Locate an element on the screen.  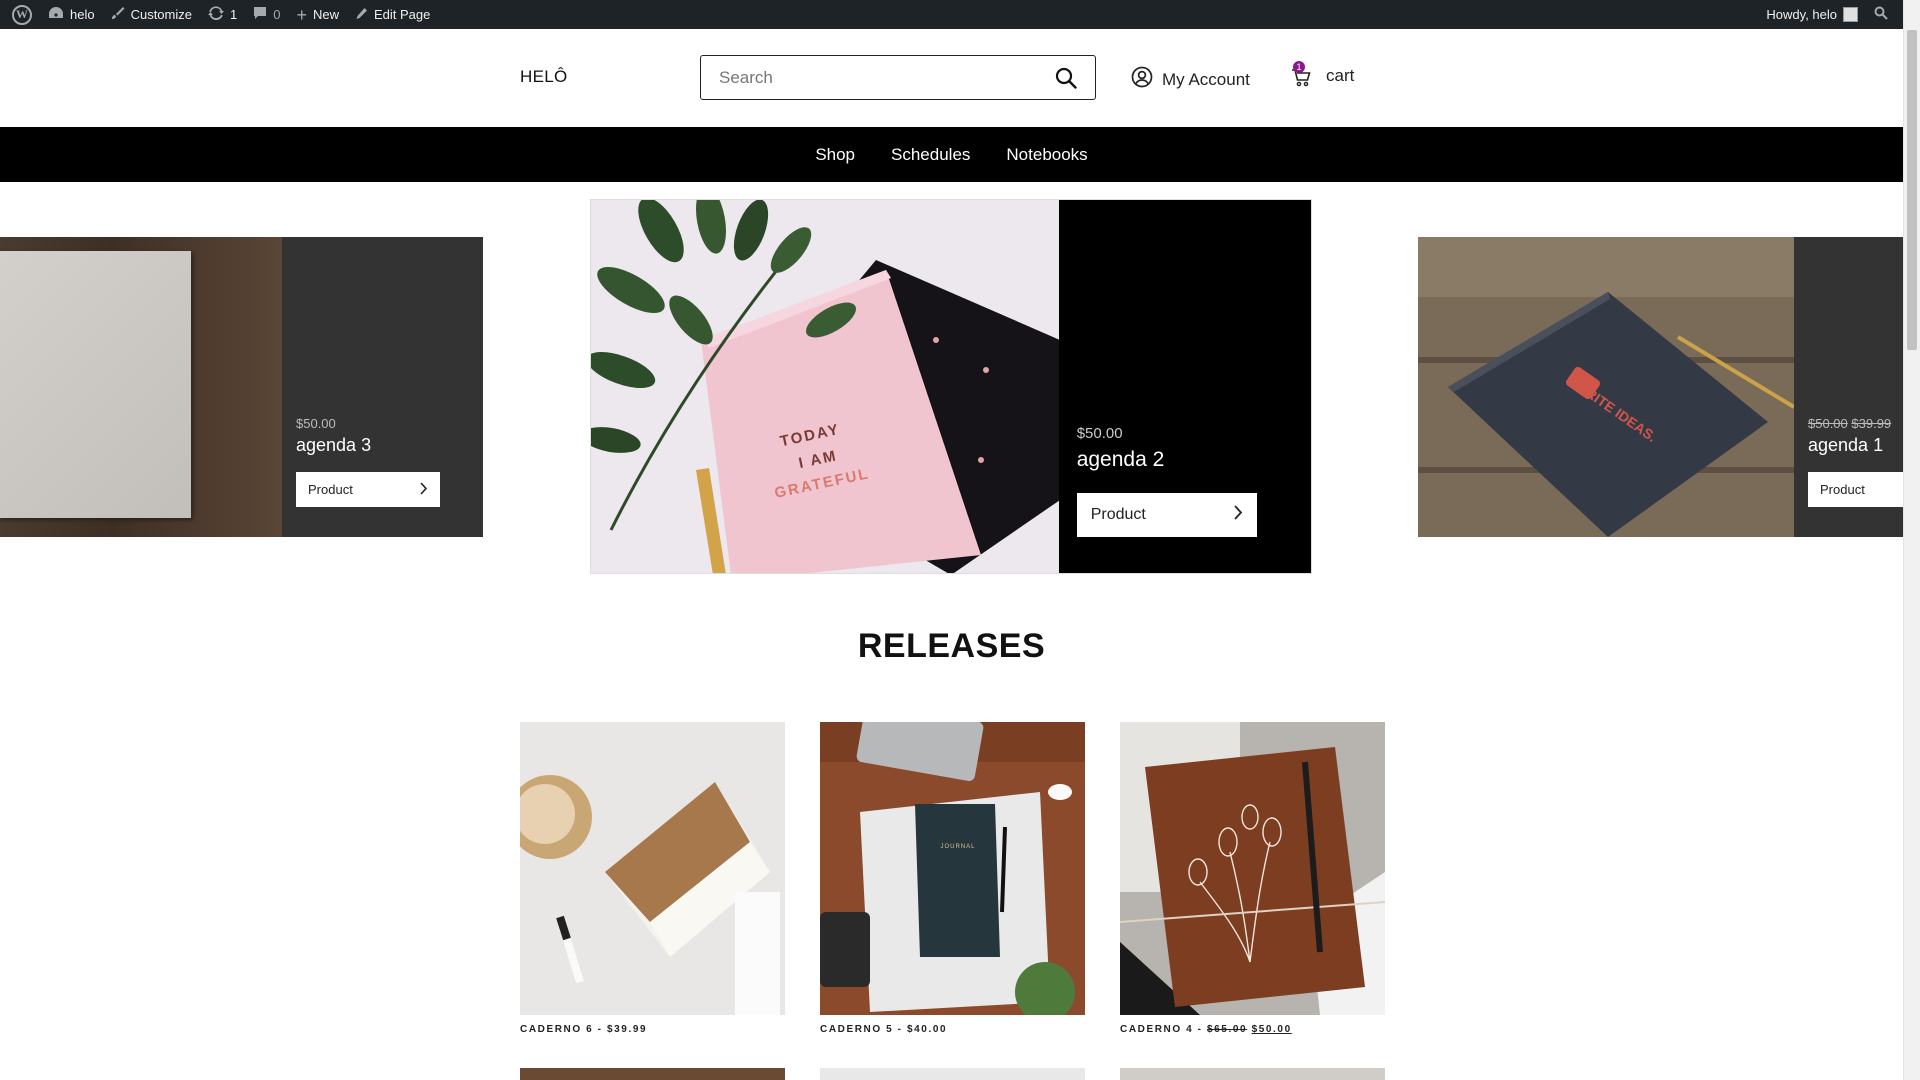
product-label: CADERNO 5 - $40.00 is located at coordinates (952, 1029).